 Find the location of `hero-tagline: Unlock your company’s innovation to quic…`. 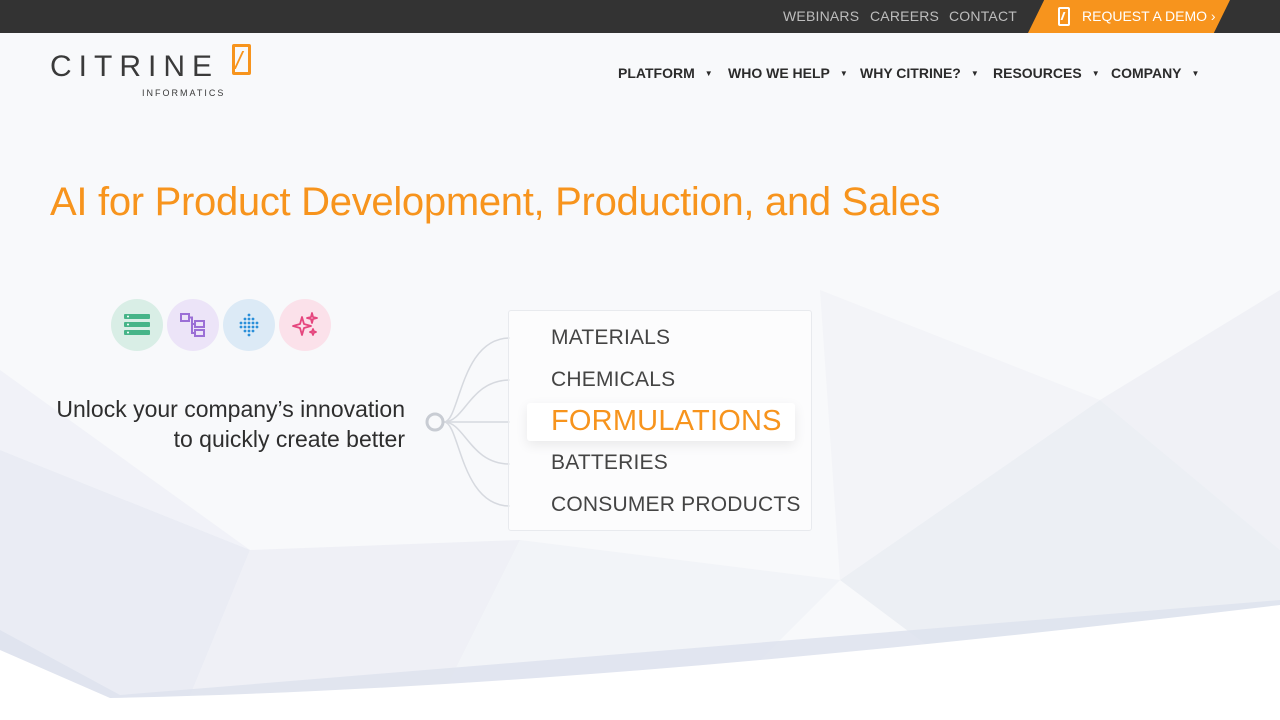

hero-tagline: Unlock your company’s innovation to quic… is located at coordinates (222, 424).